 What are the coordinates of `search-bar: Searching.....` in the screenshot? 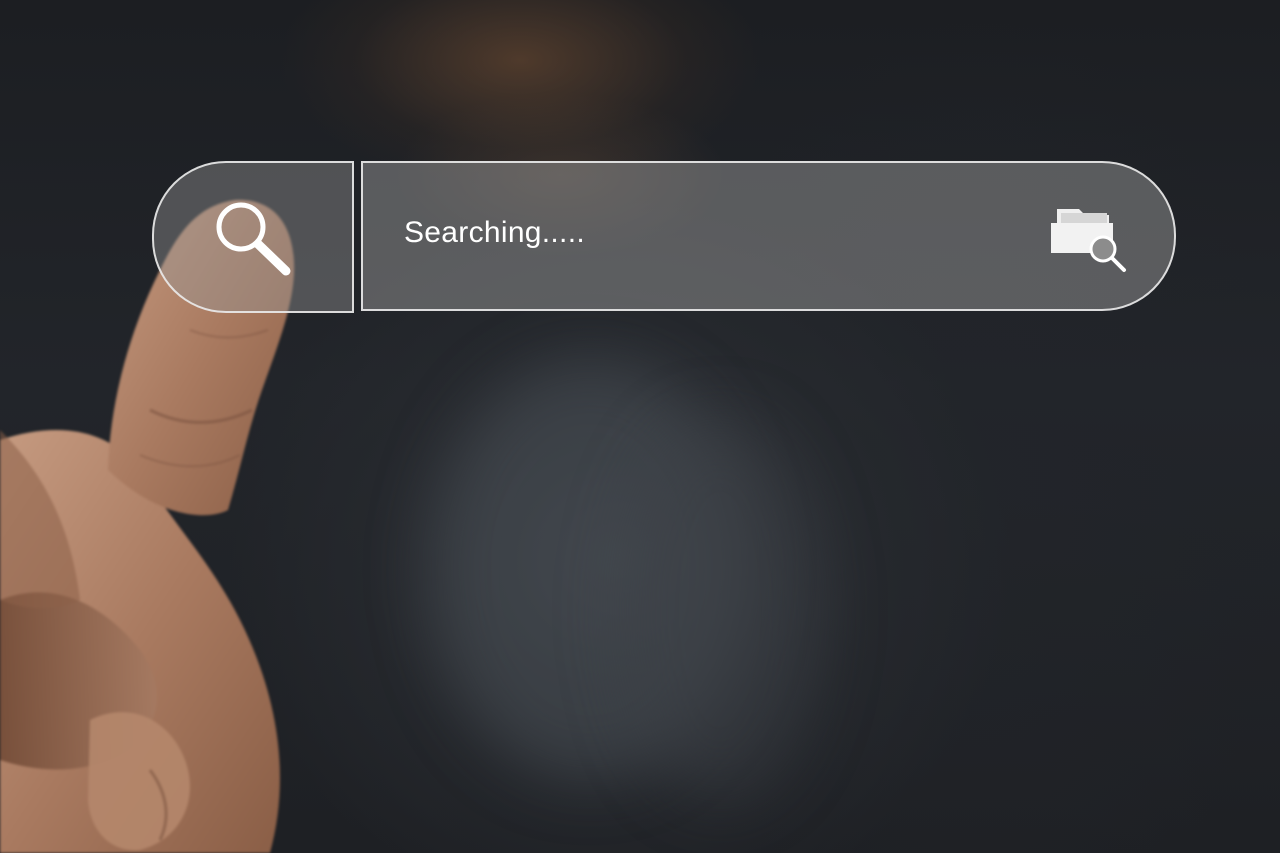 It's located at (664, 237).